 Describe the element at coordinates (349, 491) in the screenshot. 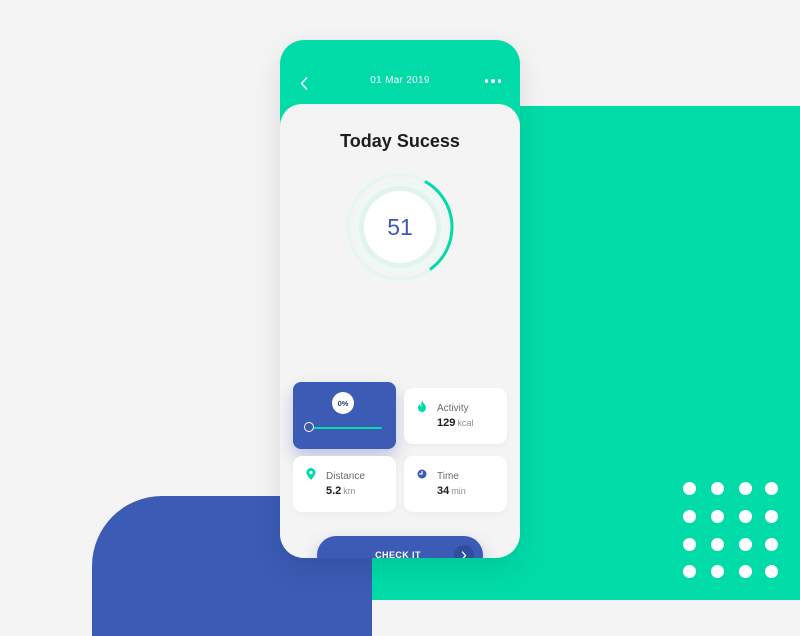

I see `distance-unit: km` at that location.